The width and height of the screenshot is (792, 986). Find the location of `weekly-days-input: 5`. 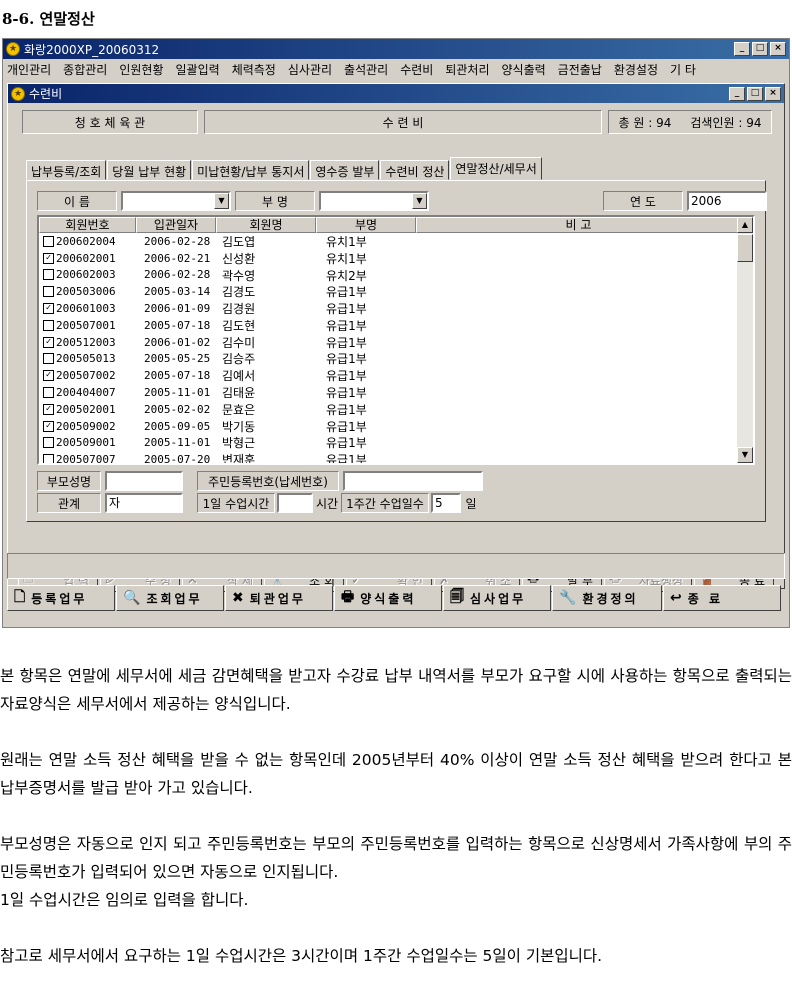

weekly-days-input: 5 is located at coordinates (446, 503).